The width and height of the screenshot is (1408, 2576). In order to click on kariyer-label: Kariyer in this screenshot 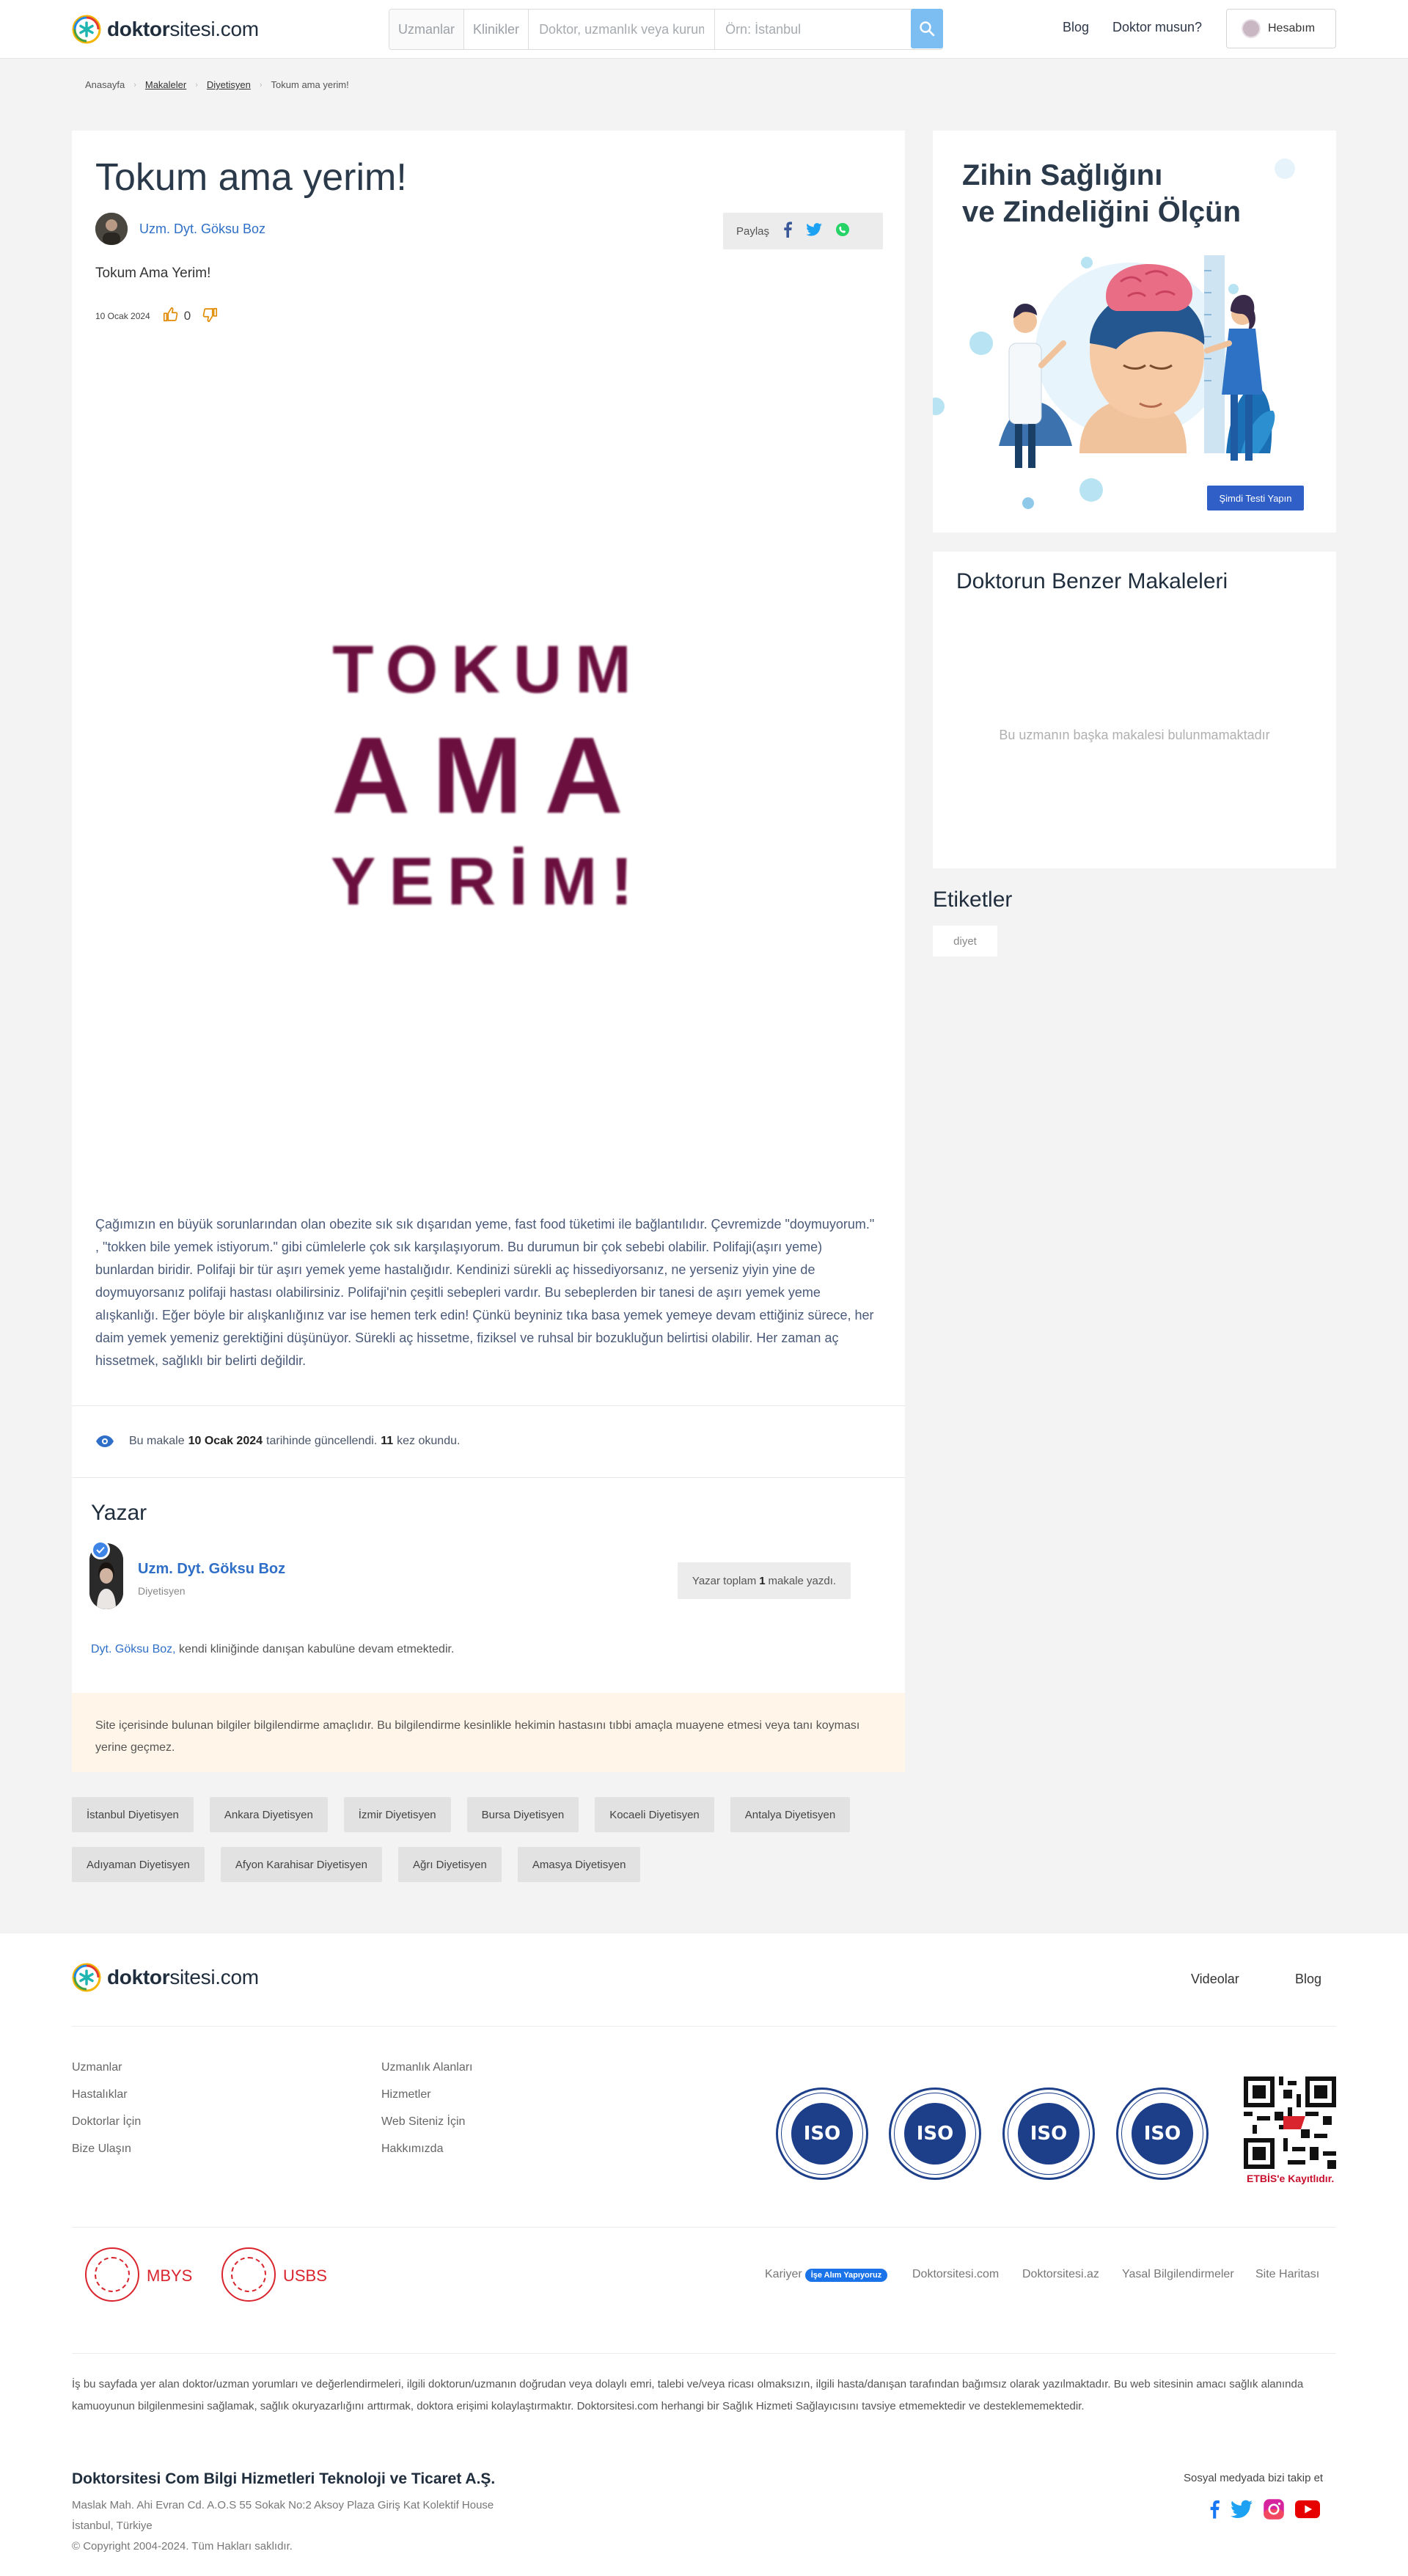, I will do `click(783, 2274)`.